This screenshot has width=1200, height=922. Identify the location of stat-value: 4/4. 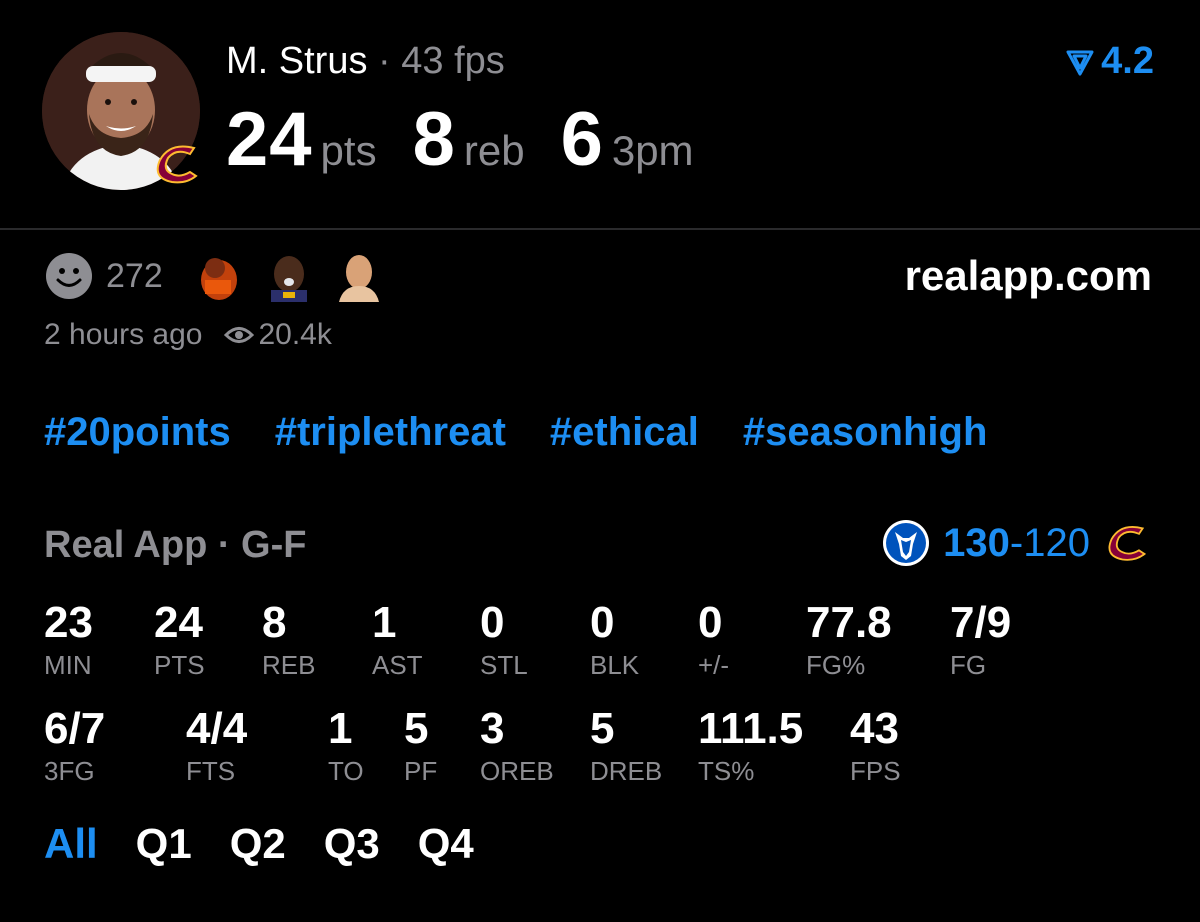
(217, 728).